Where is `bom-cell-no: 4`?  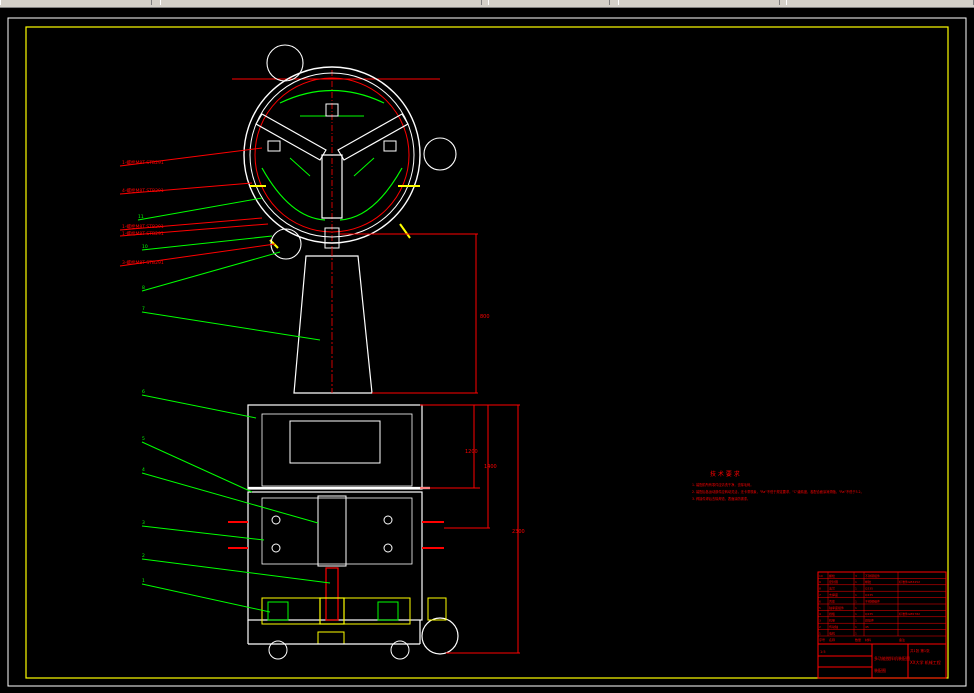
bom-cell-no: 4 is located at coordinates (820, 614).